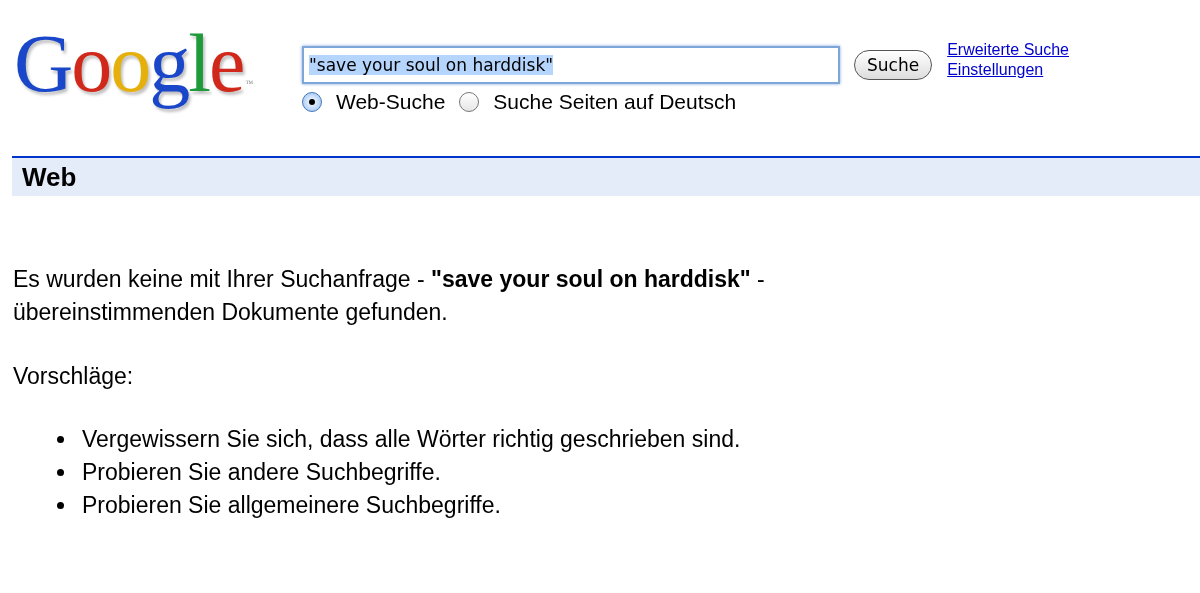 Image resolution: width=1200 pixels, height=593 pixels. I want to click on no-results-message: Es wurden keine mit Ihrer Suchanfrage - "save your soul on harddisk" - übereinstimmenden Dokumente gefunden., so click(389, 296).